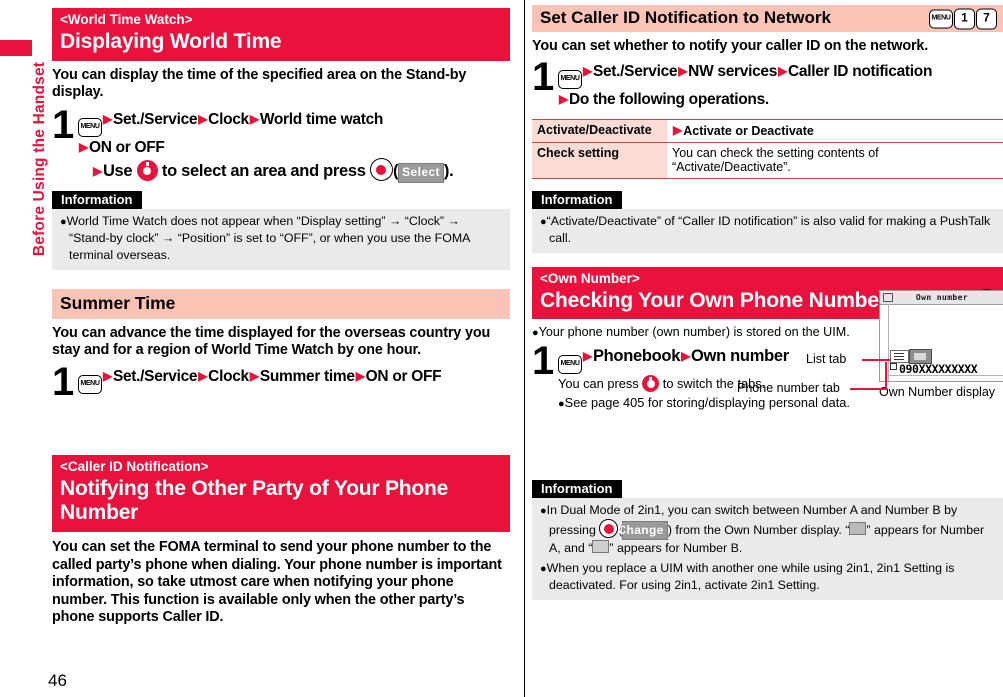  I want to click on phone-number-text: 090XXXXXXXXX, so click(938, 369).